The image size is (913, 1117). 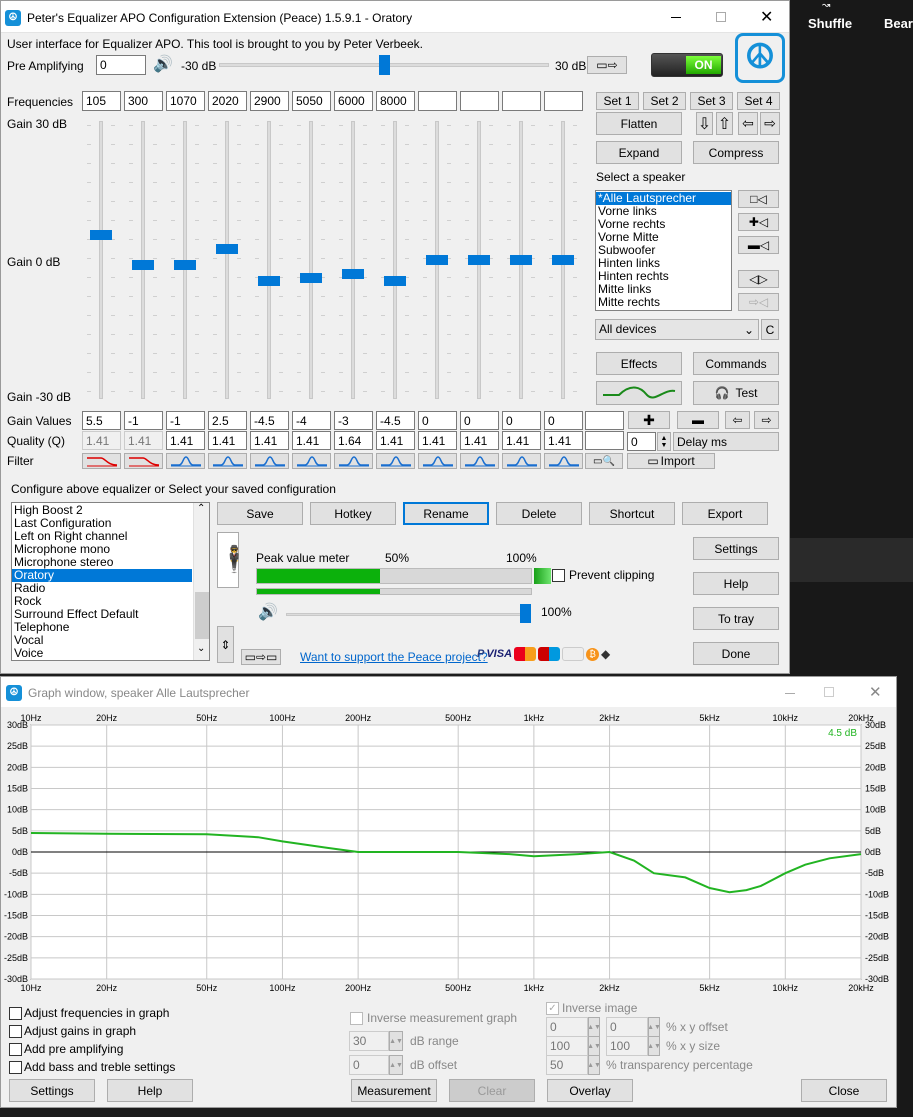 I want to click on speaker-single-button: □◁, so click(x=758, y=199).